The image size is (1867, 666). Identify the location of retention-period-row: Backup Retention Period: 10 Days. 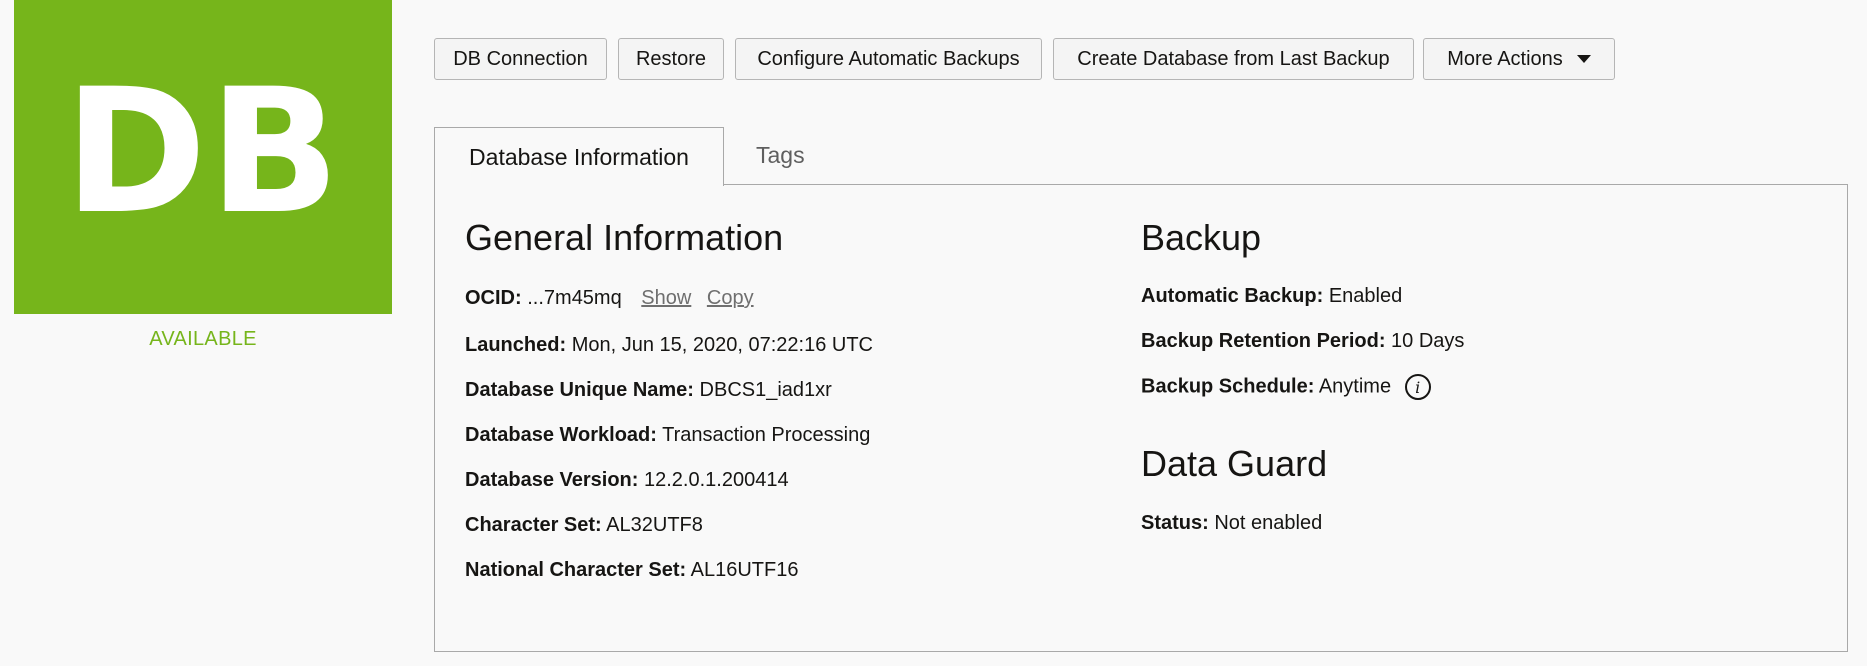
(1302, 341).